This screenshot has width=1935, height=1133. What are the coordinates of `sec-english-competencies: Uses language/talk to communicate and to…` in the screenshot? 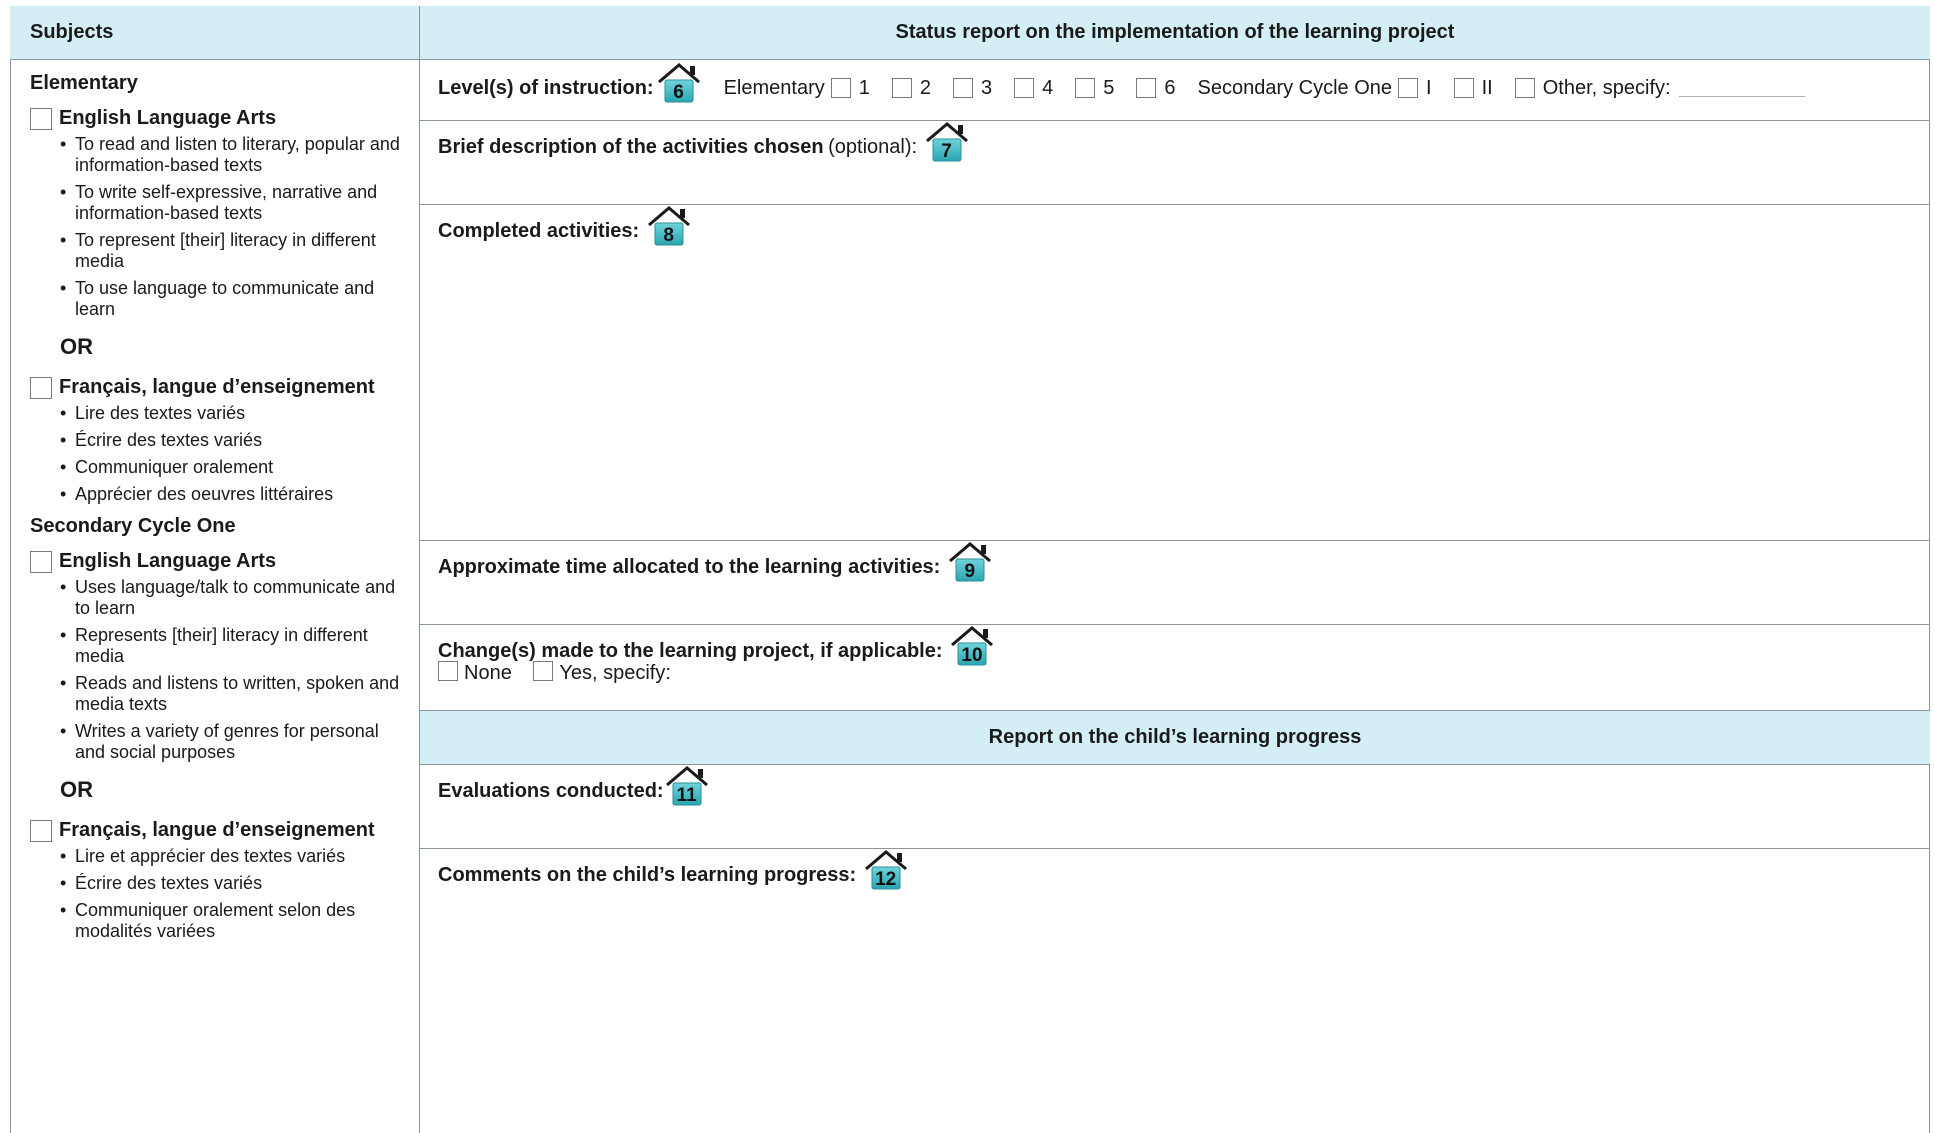 It's located at (220, 670).